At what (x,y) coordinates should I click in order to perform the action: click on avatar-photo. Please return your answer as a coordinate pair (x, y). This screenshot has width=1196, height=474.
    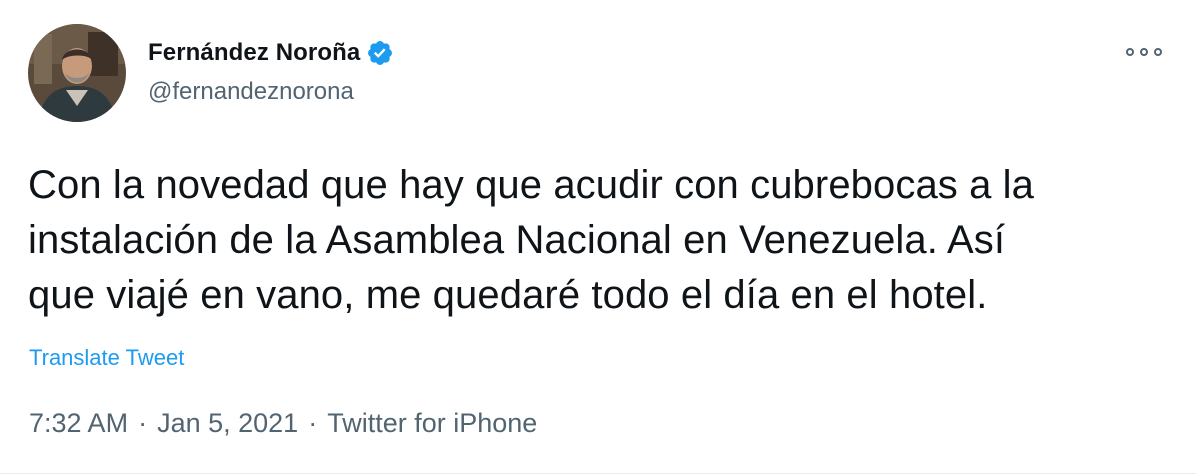
    Looking at the image, I should click on (77, 73).